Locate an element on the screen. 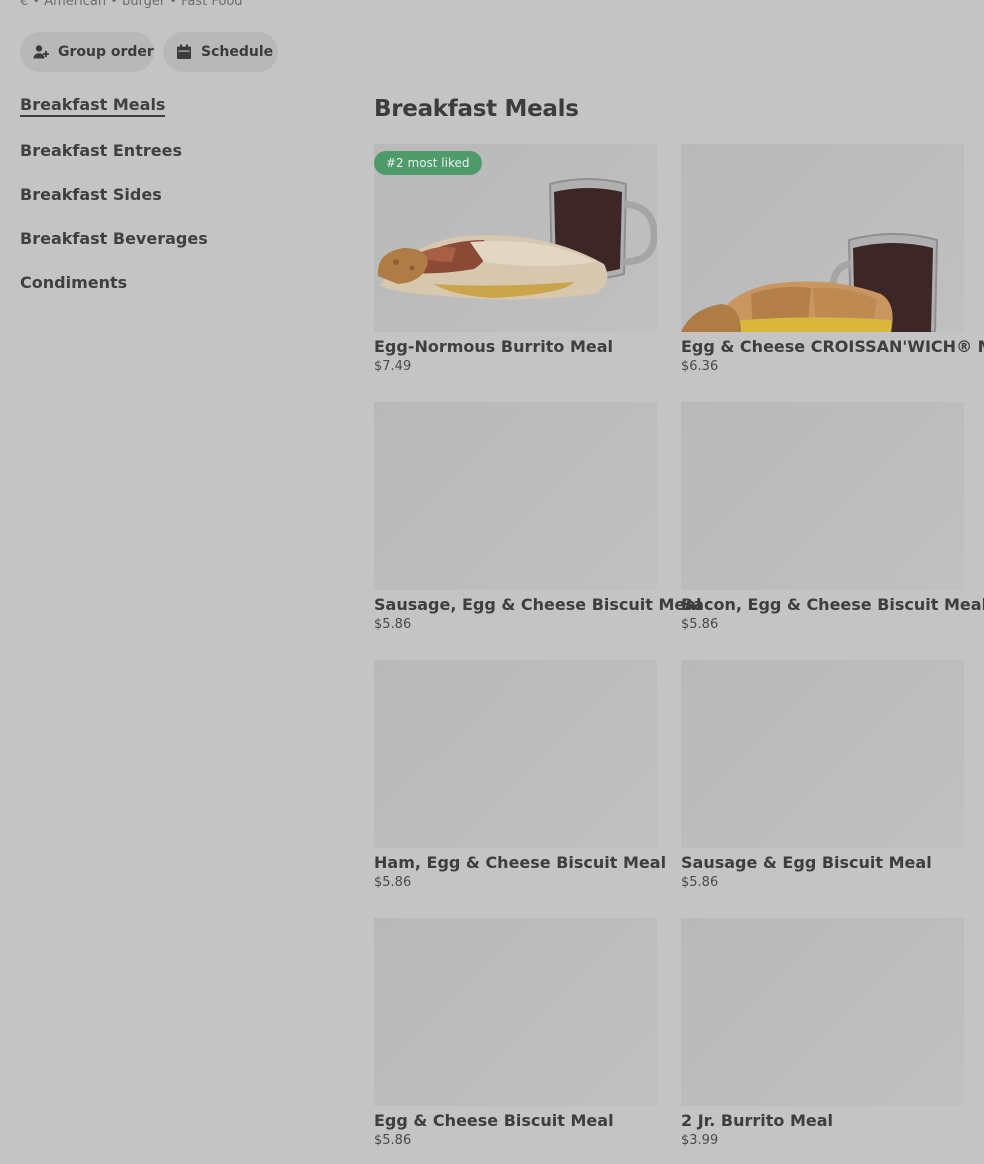  menu-item-card: 2 Jr. Burrito Meal $3.99 is located at coordinates (822, 1033).